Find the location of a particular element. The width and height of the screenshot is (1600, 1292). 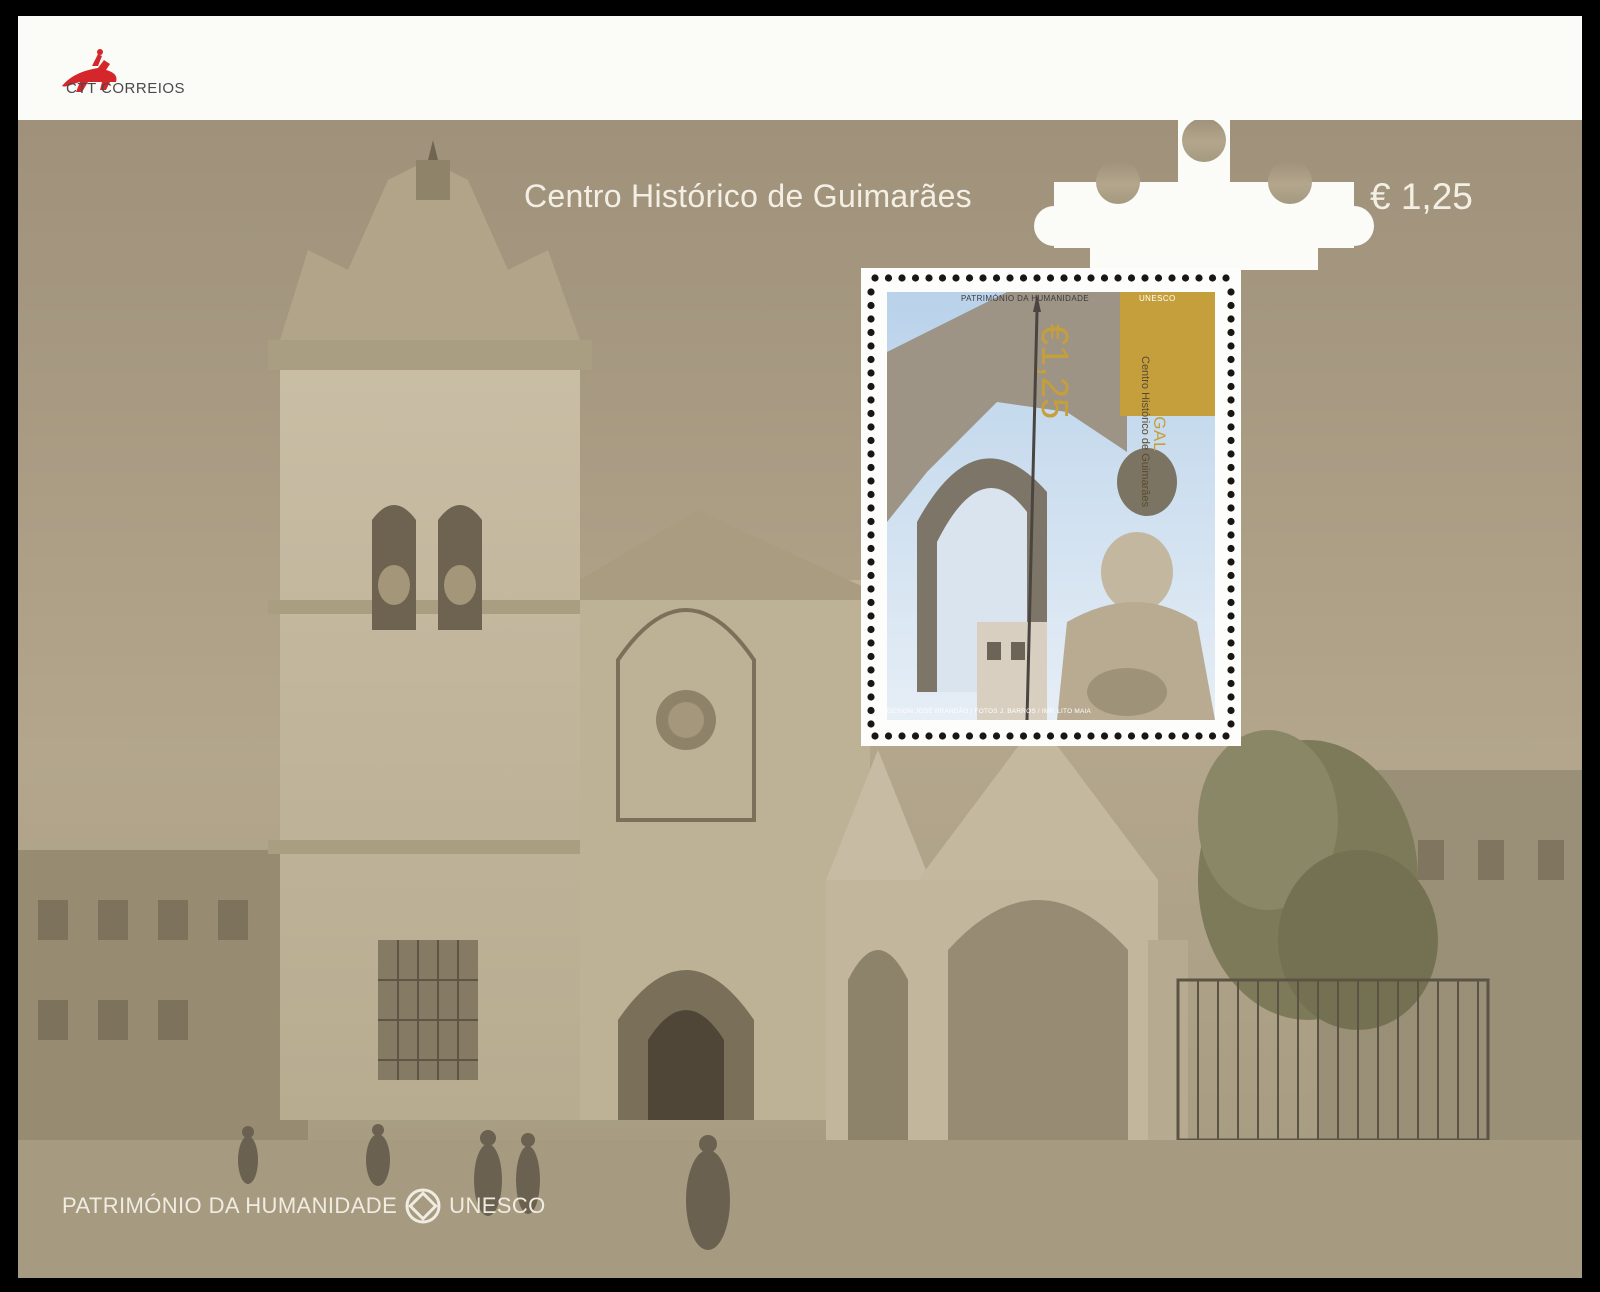

stamp-unesco-text: UNESCO is located at coordinates (1157, 298).